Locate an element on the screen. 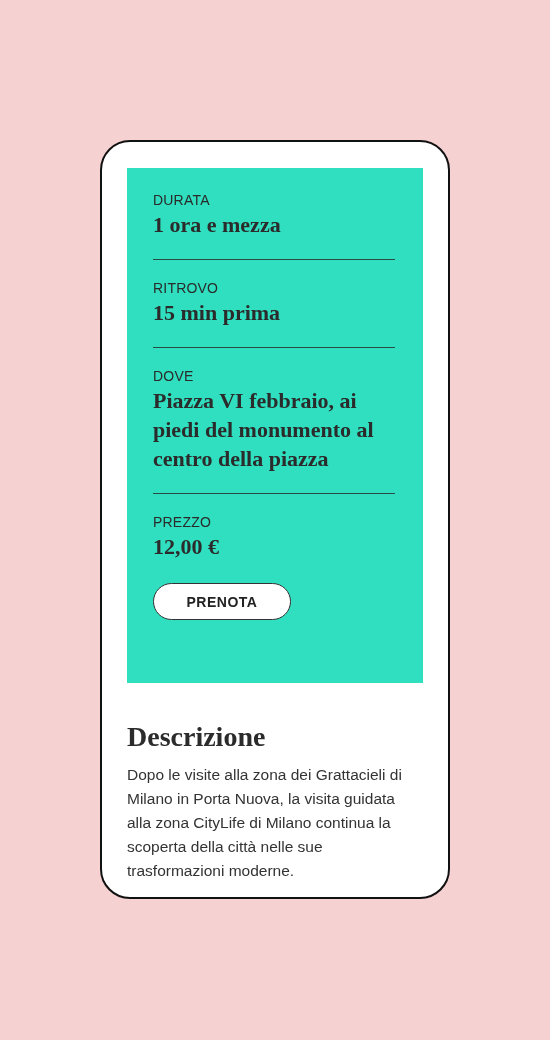  description-text: Dopo le visite alla zona dei Grattacieli di Milano in Porta Nuova, la visita guidata alla zona CityLife di Milano continua la scoperta della città nelle sue trasformazioni moderne. is located at coordinates (265, 823).